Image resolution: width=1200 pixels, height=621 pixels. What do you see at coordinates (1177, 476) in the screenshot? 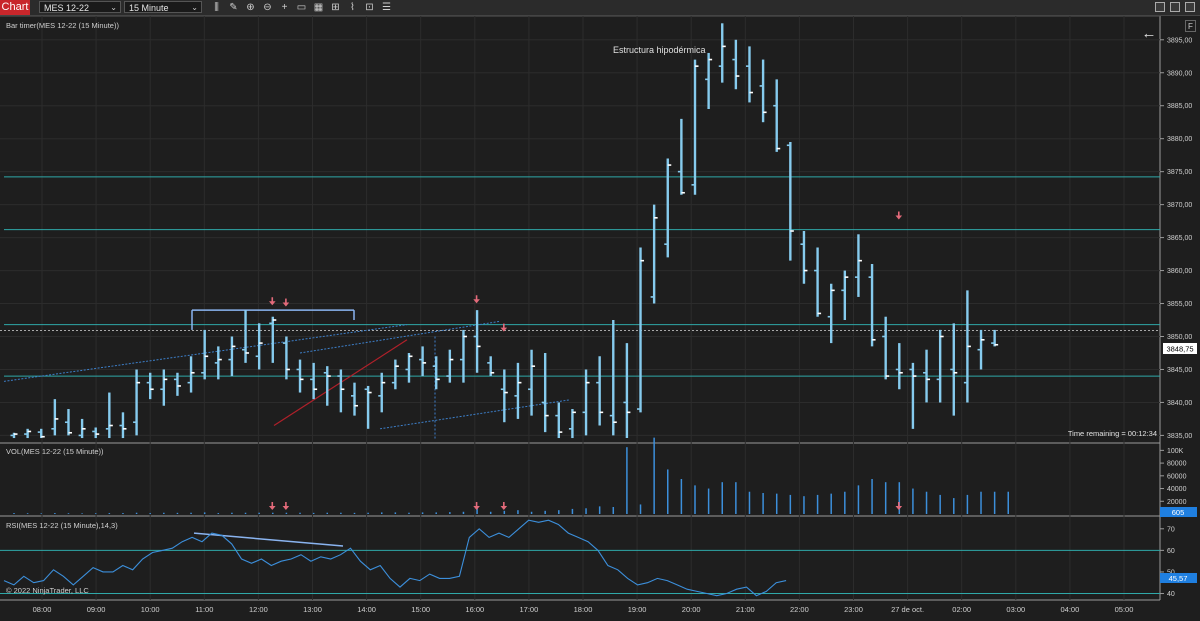
I see `volume-tick-label: 60000` at bounding box center [1177, 476].